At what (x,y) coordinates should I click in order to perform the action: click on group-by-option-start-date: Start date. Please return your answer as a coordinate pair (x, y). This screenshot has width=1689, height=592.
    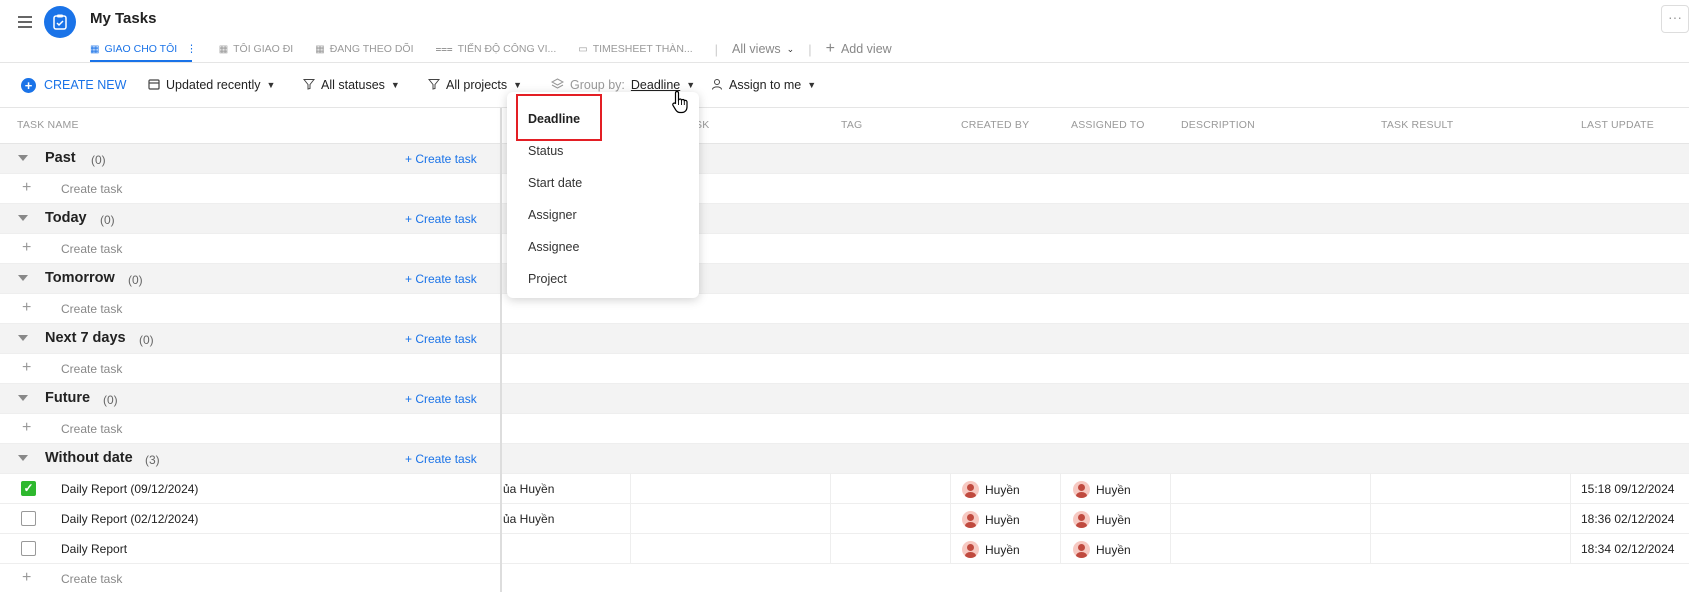
    Looking at the image, I should click on (555, 183).